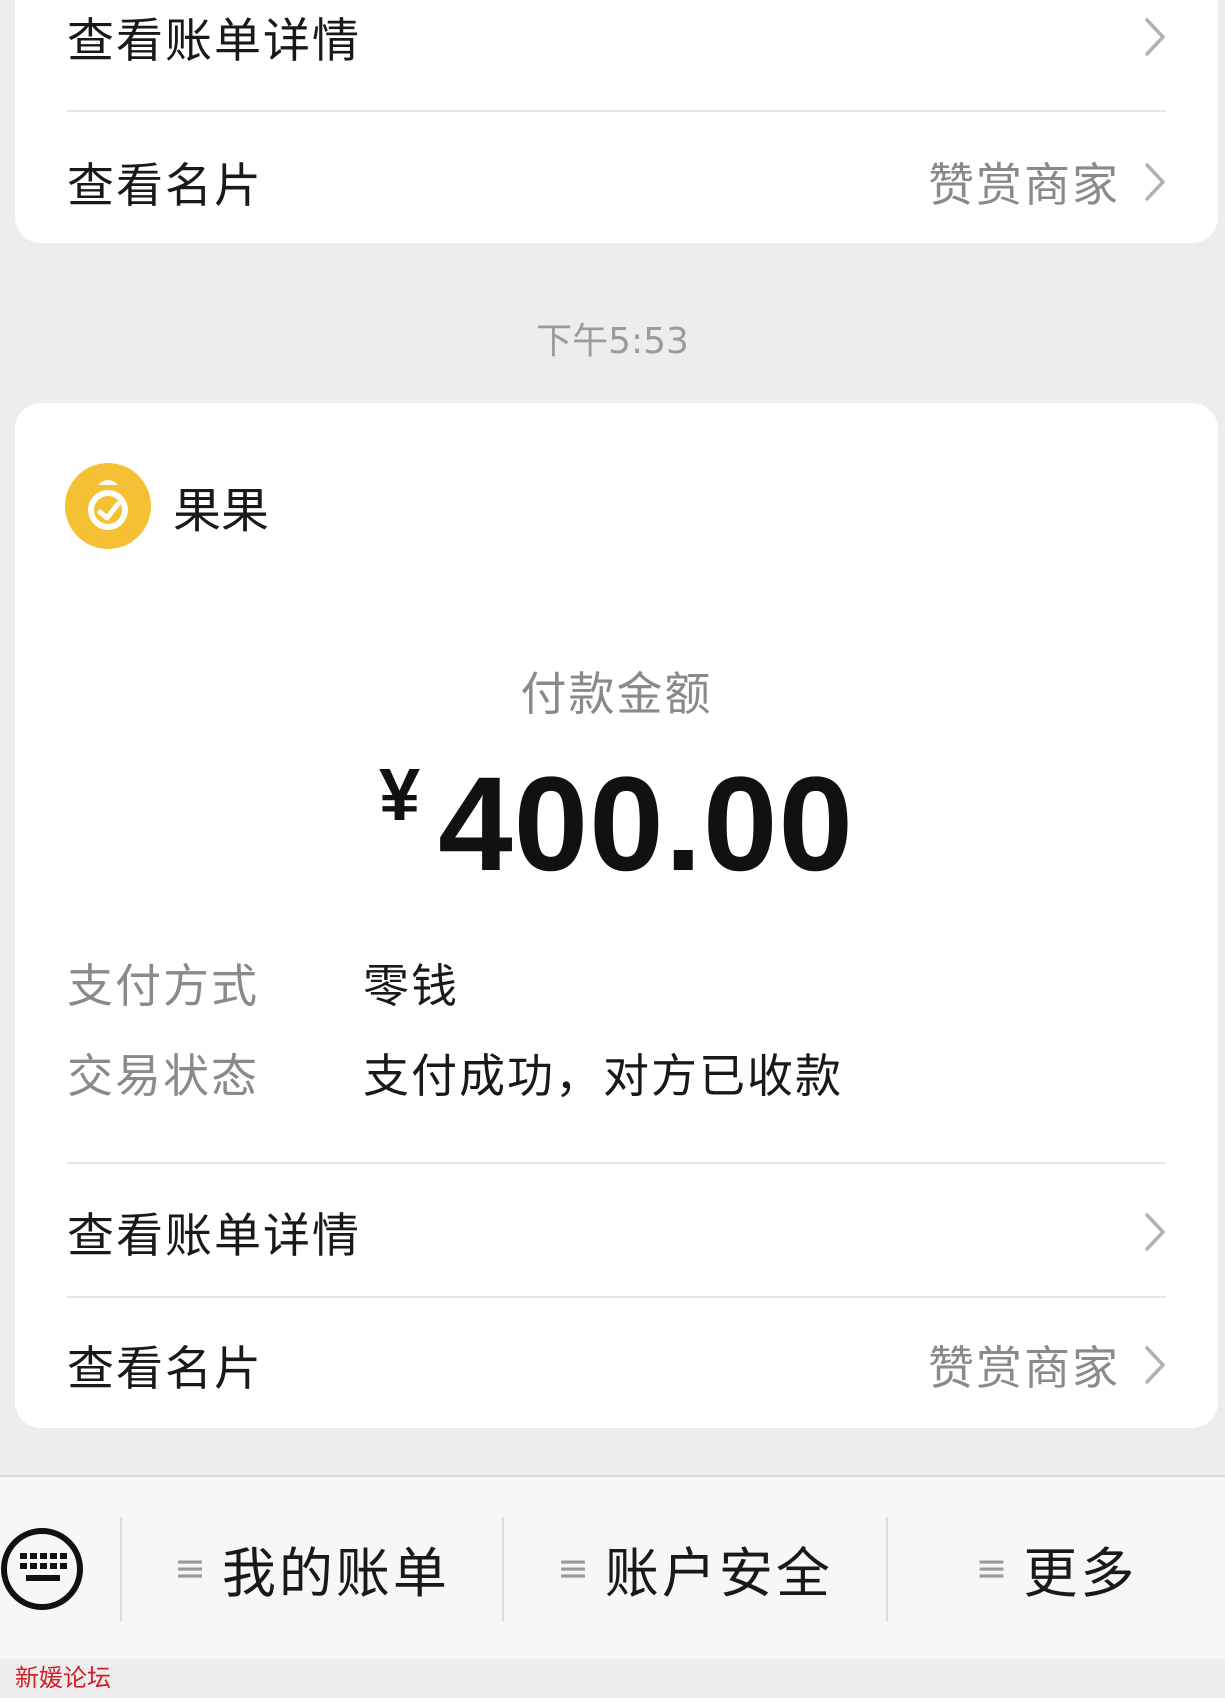  I want to click on transaction-status-line: 交易状态 支付成功，对方已收款, so click(455, 1073).